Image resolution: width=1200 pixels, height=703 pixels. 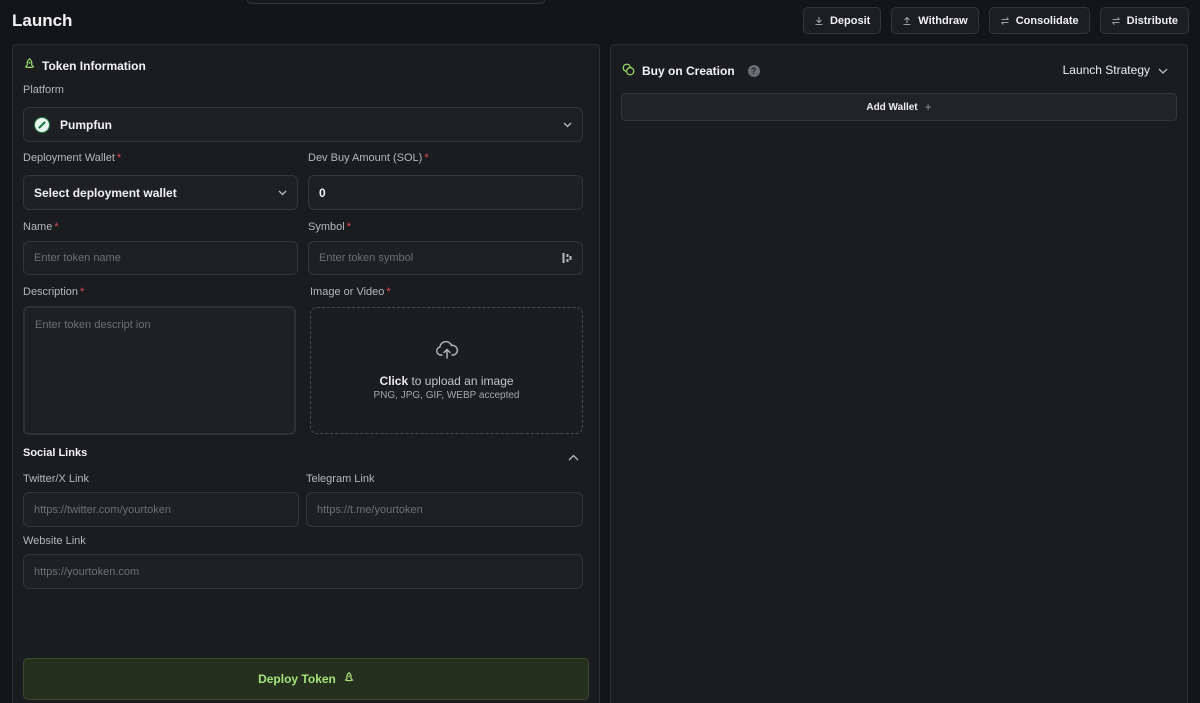 I want to click on website-link-input: https://yourtoken.com, so click(x=303, y=571).